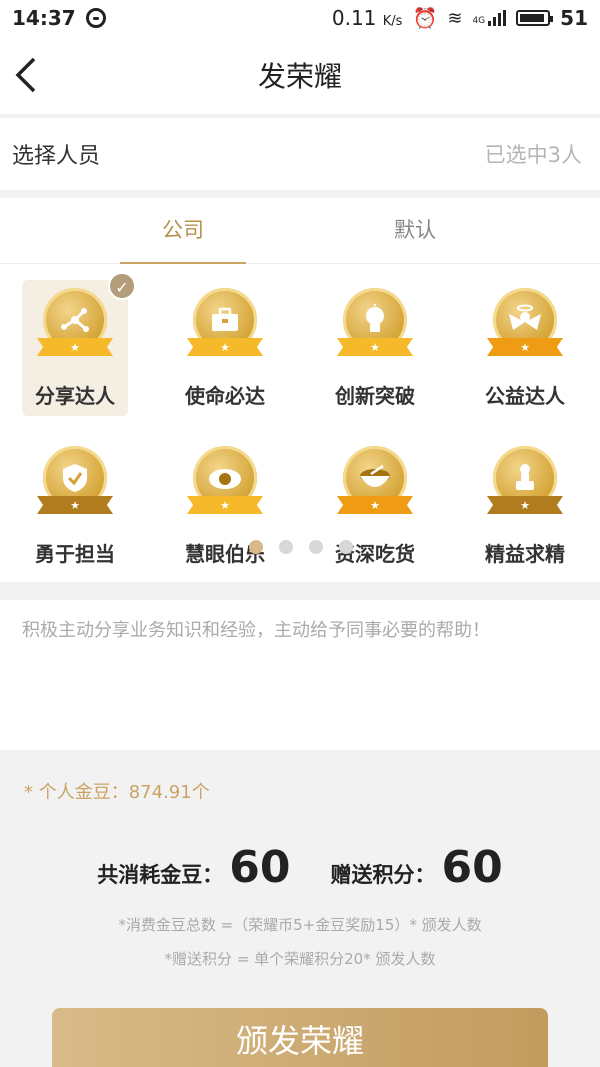  Describe the element at coordinates (525, 485) in the screenshot. I see `medal-tools-icon: ★` at that location.